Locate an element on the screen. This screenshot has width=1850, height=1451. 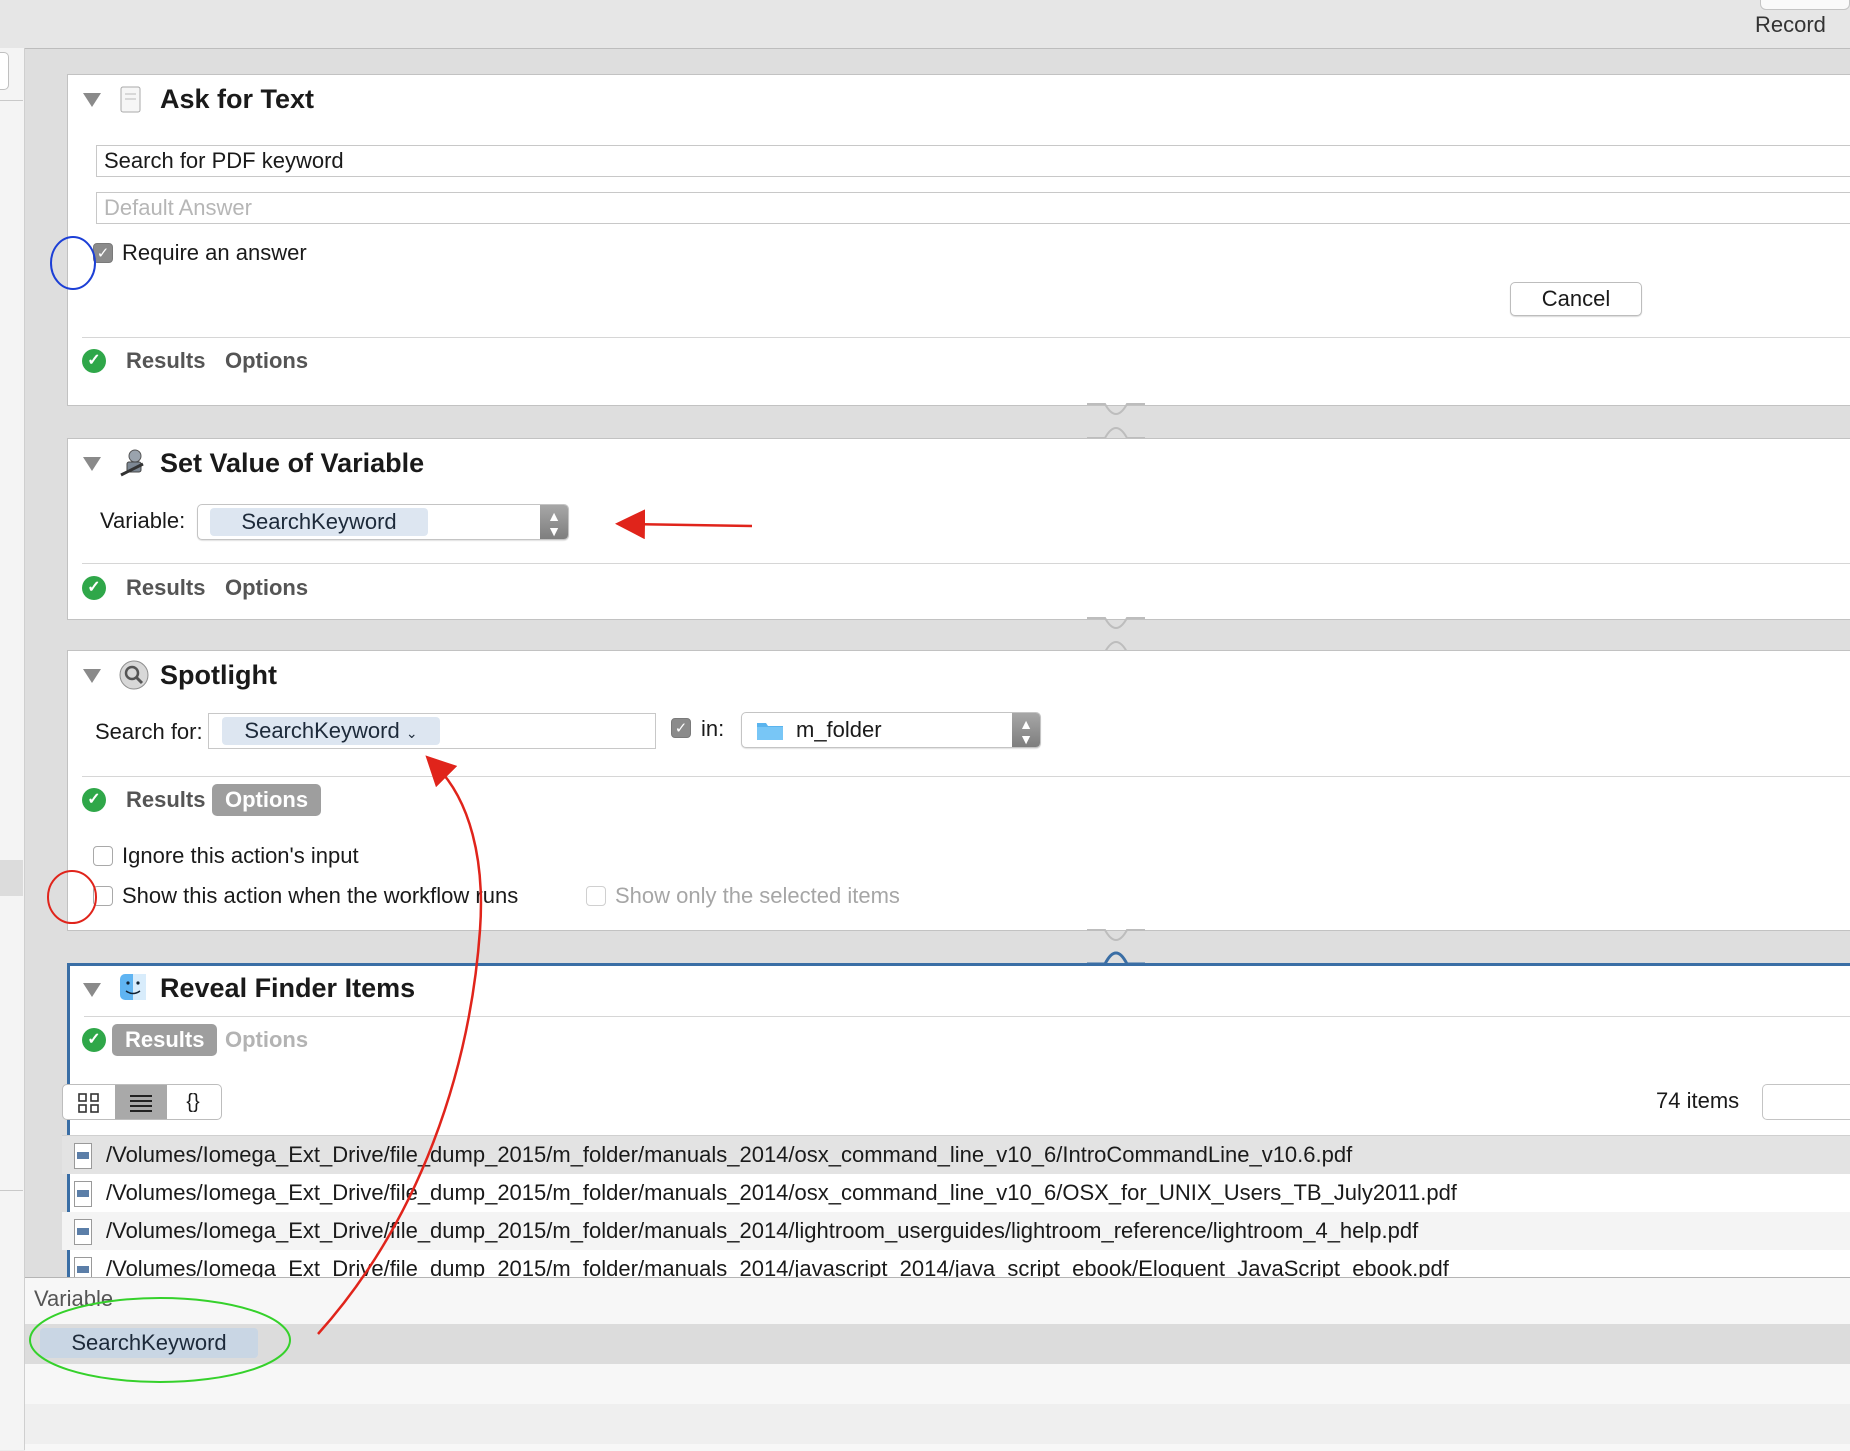
show-action-label: Show this action when the workflow runs is located at coordinates (320, 895).